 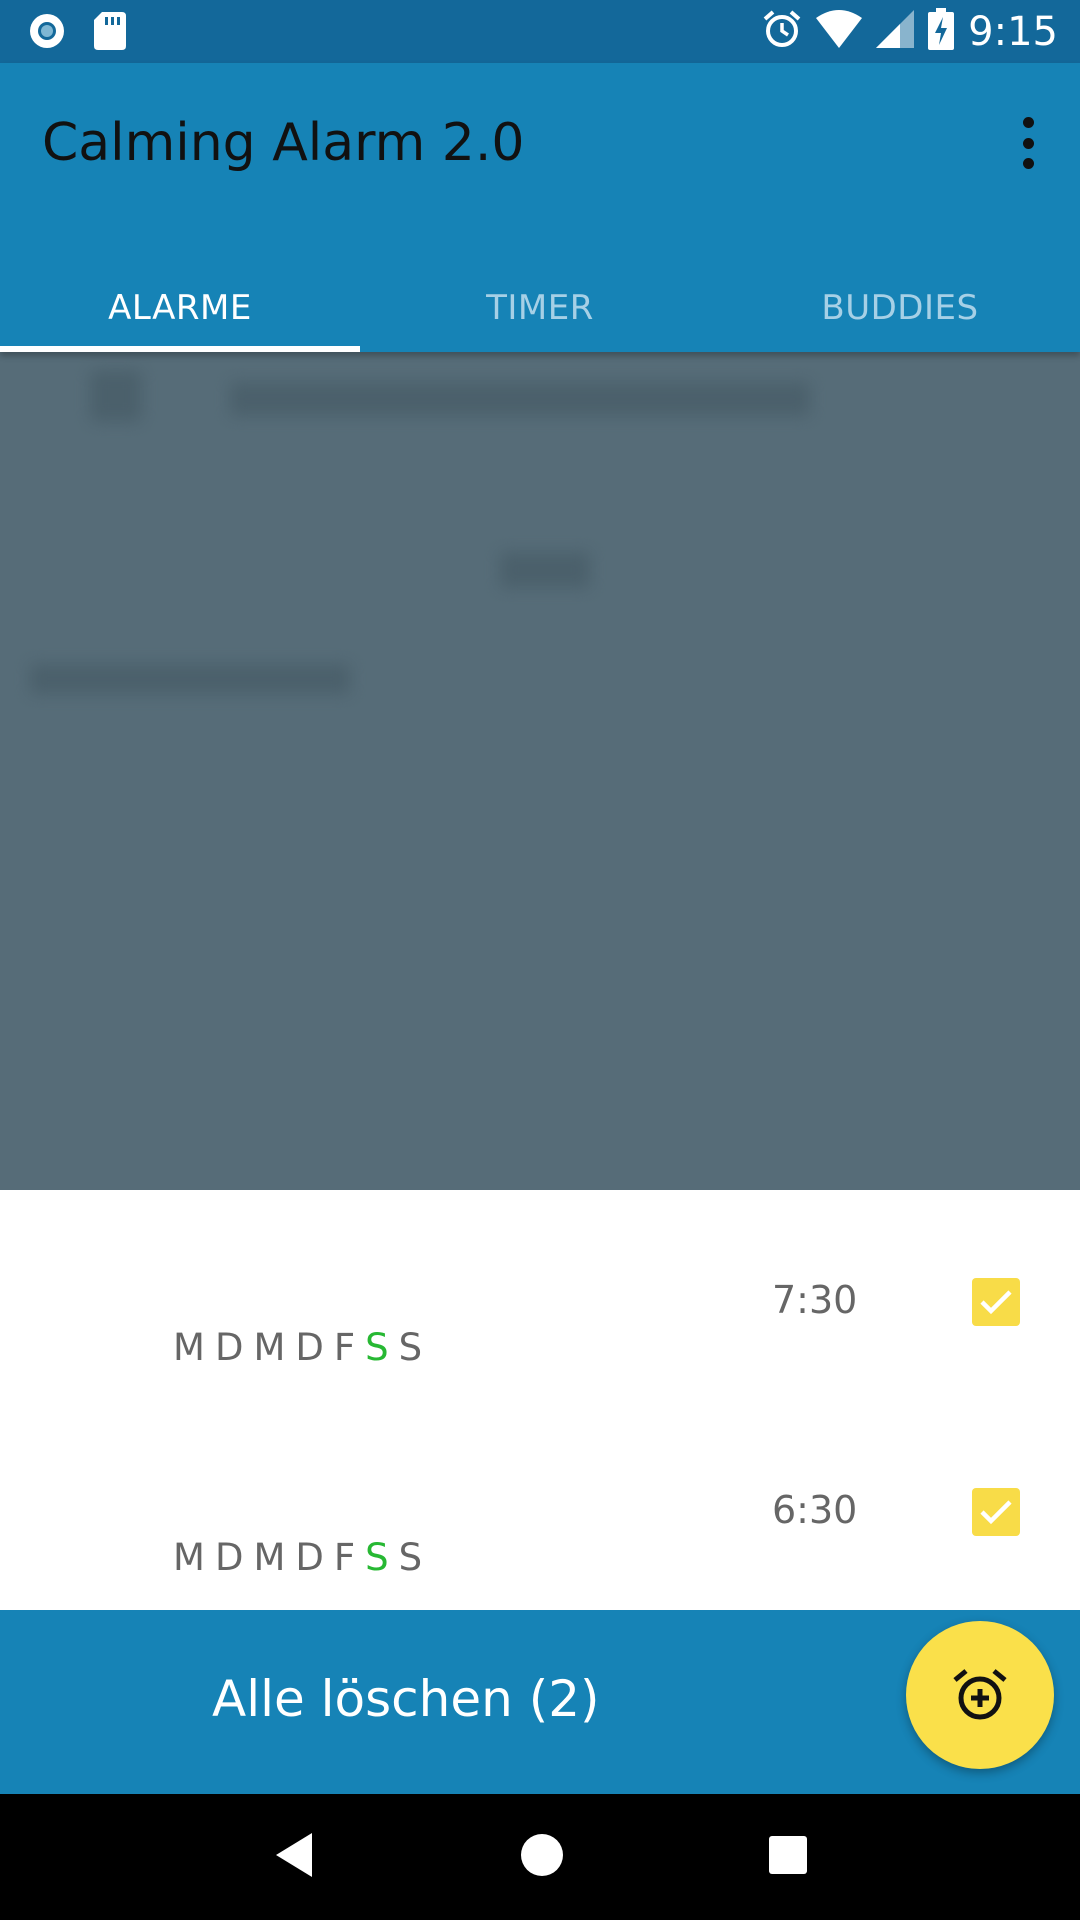 I want to click on blurred-button, so click(x=545, y=570).